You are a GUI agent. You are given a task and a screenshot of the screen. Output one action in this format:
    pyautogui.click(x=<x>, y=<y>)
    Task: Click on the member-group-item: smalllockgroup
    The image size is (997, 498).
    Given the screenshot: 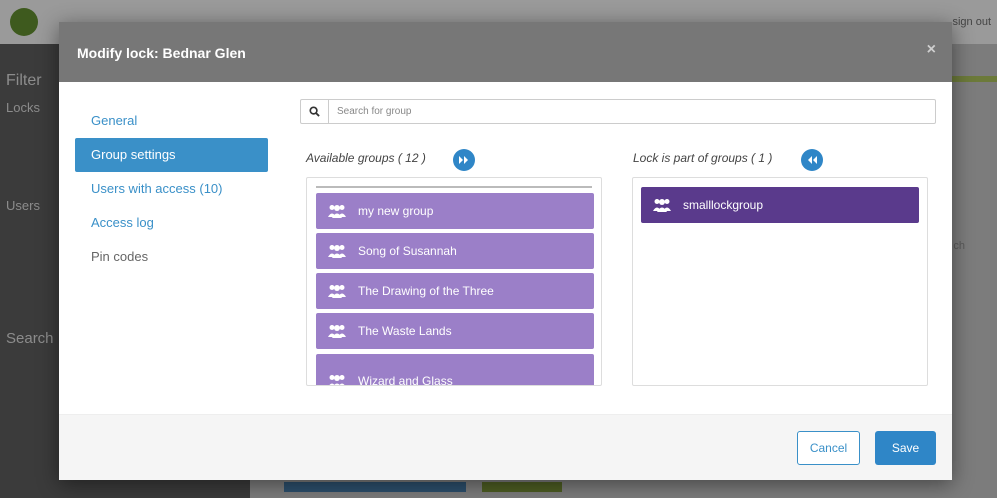 What is the action you would take?
    pyautogui.click(x=780, y=205)
    